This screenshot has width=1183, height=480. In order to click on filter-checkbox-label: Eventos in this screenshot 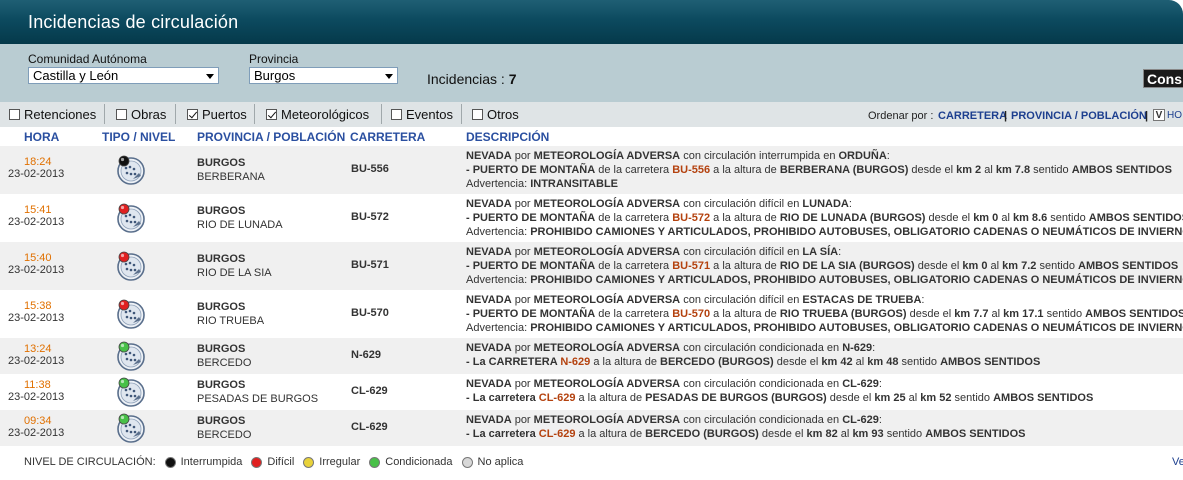, I will do `click(429, 114)`.